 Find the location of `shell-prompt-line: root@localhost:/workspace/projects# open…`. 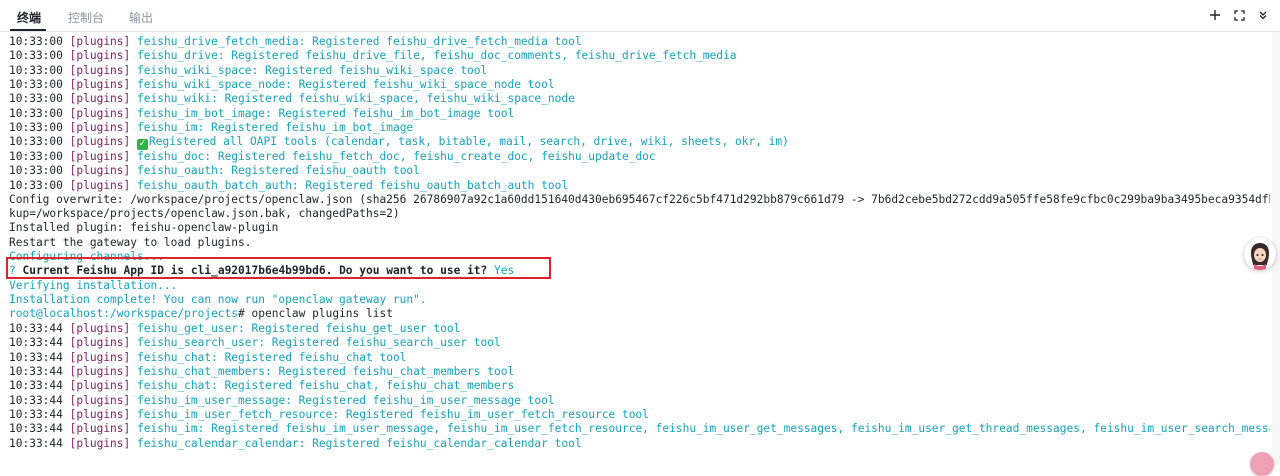

shell-prompt-line: root@localhost:/workspace/projects# open… is located at coordinates (201, 314).